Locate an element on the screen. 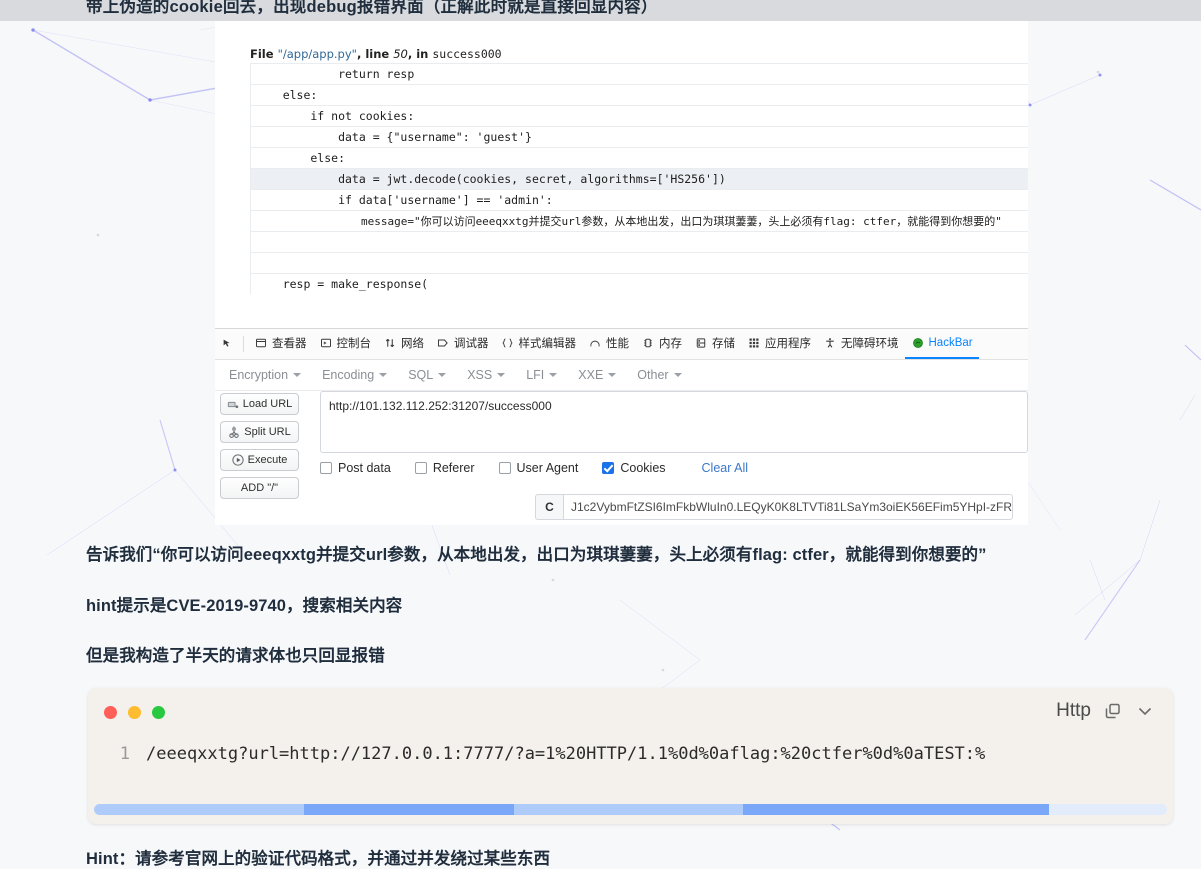 This screenshot has height=869, width=1201. checkbox-post-data: Post data is located at coordinates (355, 468).